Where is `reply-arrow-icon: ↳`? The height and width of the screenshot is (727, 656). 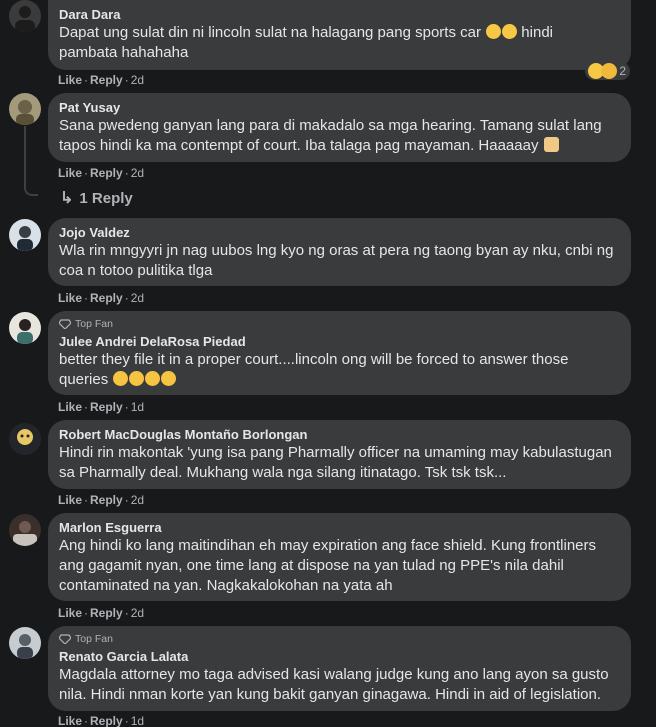 reply-arrow-icon: ↳ is located at coordinates (67, 198).